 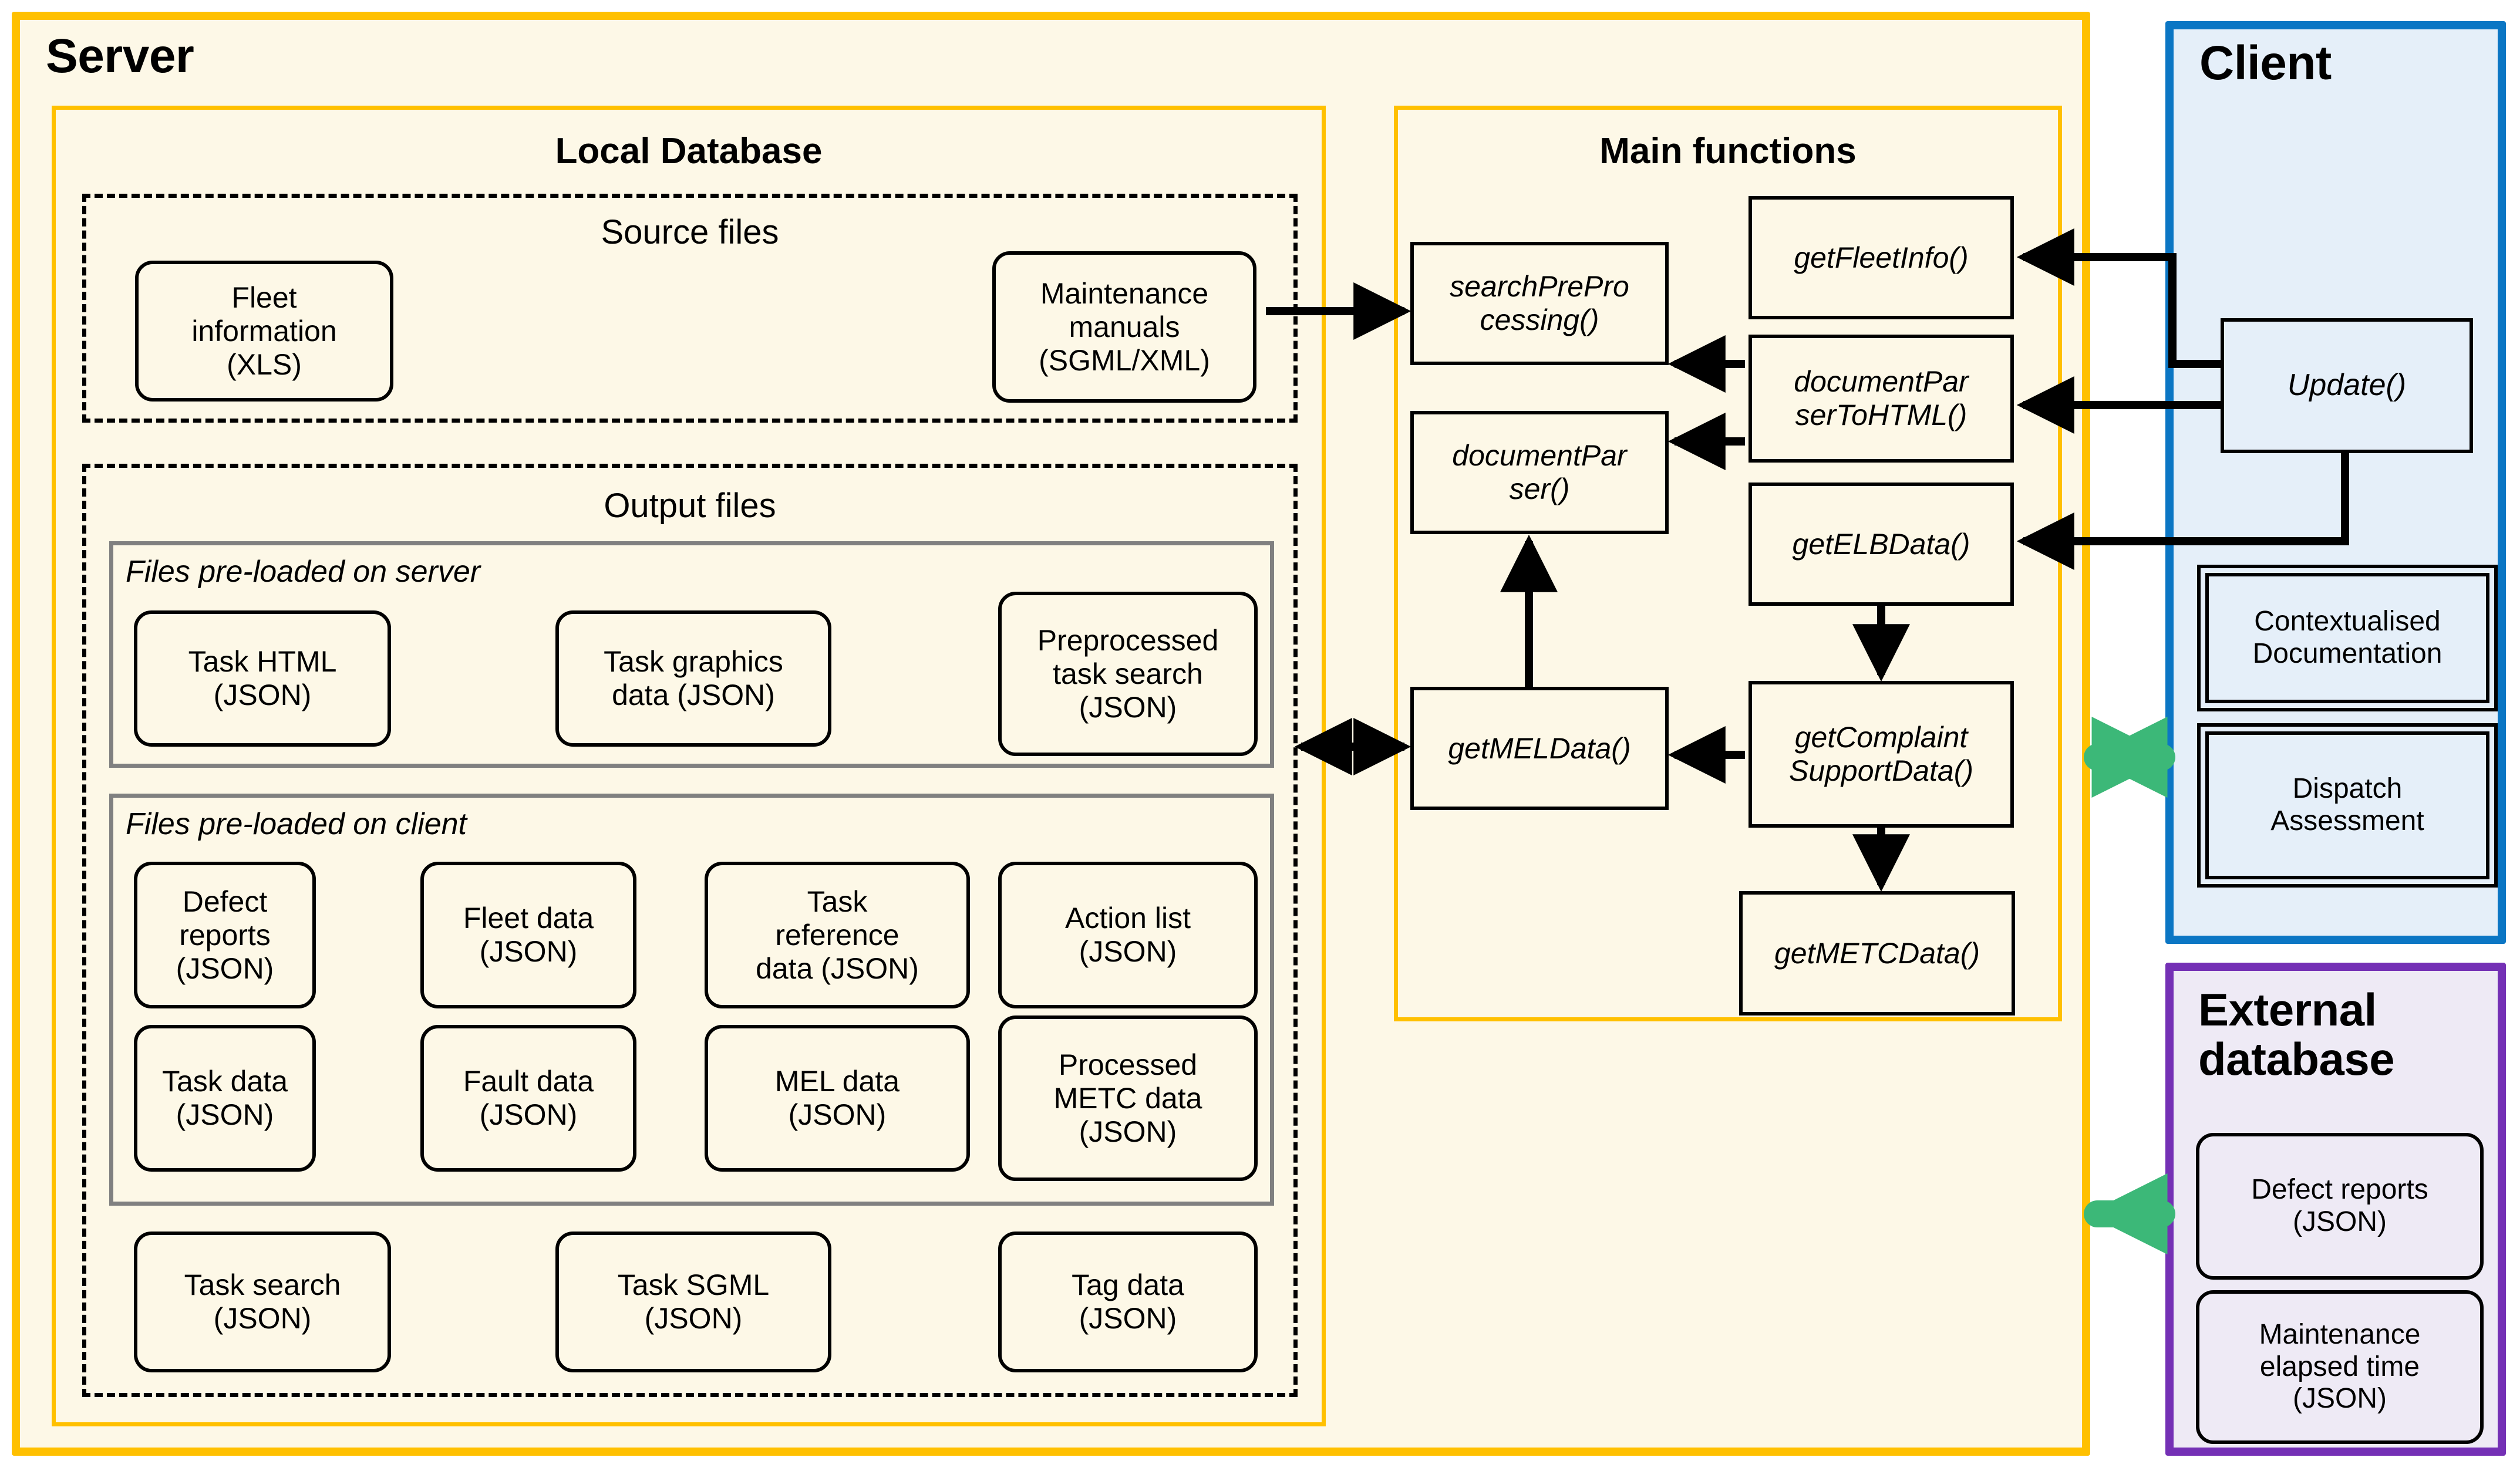 What do you see at coordinates (2265, 63) in the screenshot?
I see `client-title: Client` at bounding box center [2265, 63].